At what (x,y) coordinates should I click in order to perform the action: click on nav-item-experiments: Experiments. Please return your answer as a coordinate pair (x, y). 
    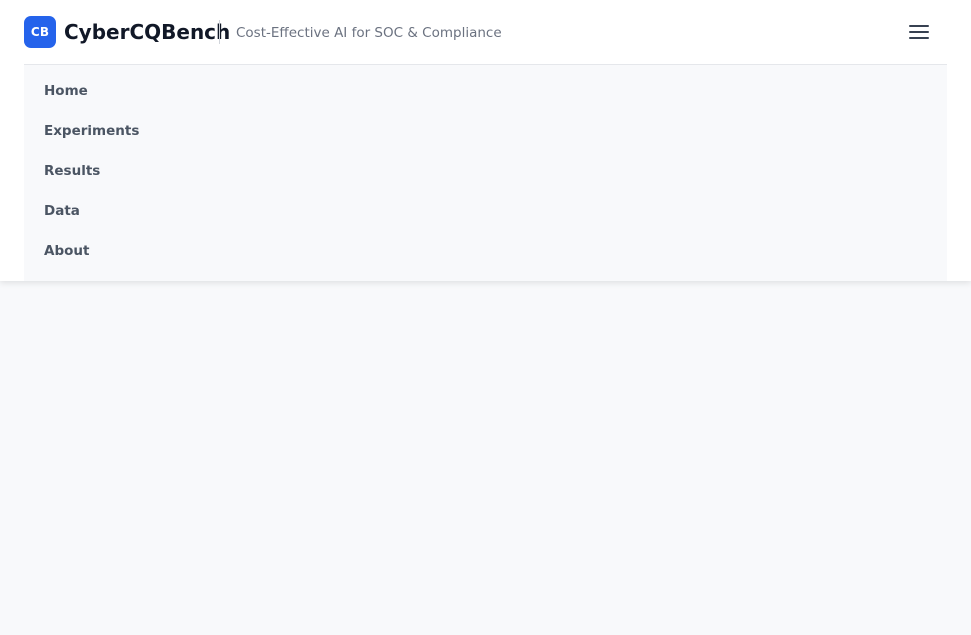
    Looking at the image, I should click on (91, 131).